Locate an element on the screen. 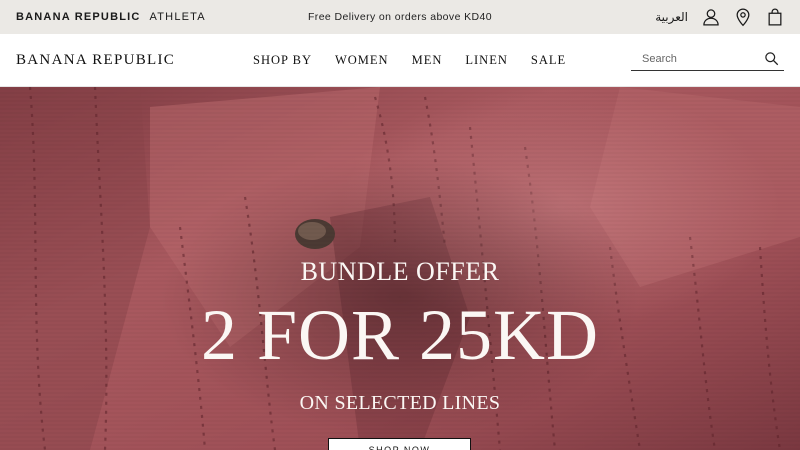 This screenshot has width=800, height=450. nav-item-linen: LINEN is located at coordinates (486, 60).